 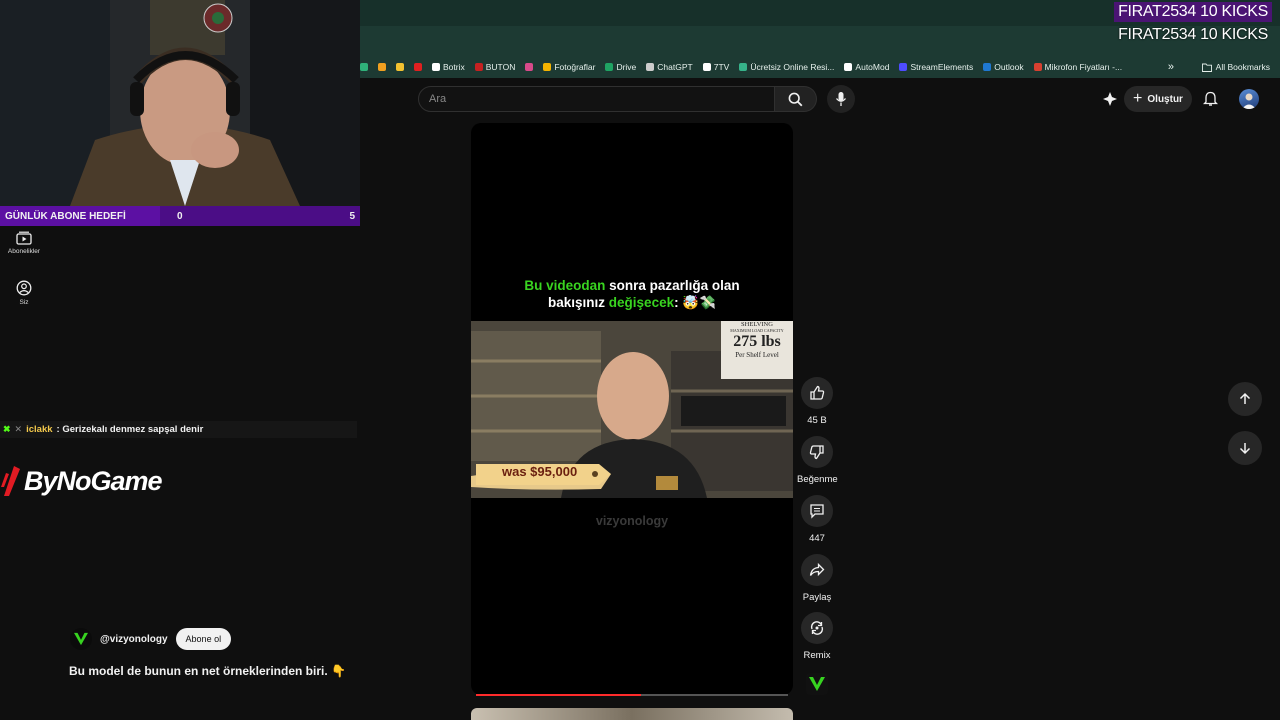 I want to click on arrow-up-icon, so click(x=1245, y=398).